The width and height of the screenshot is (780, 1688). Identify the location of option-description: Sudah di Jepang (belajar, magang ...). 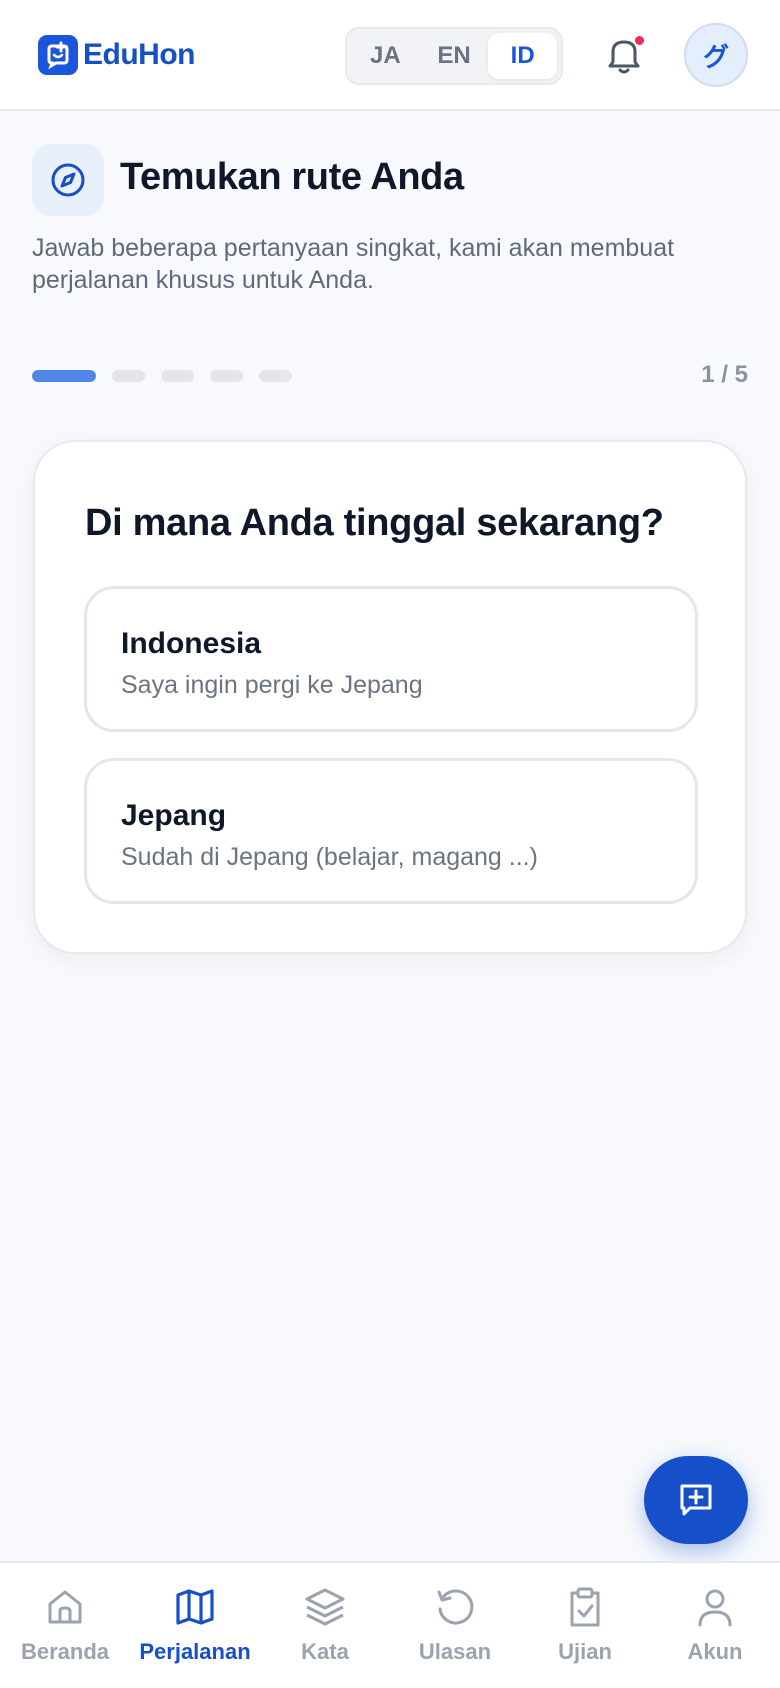
(329, 857).